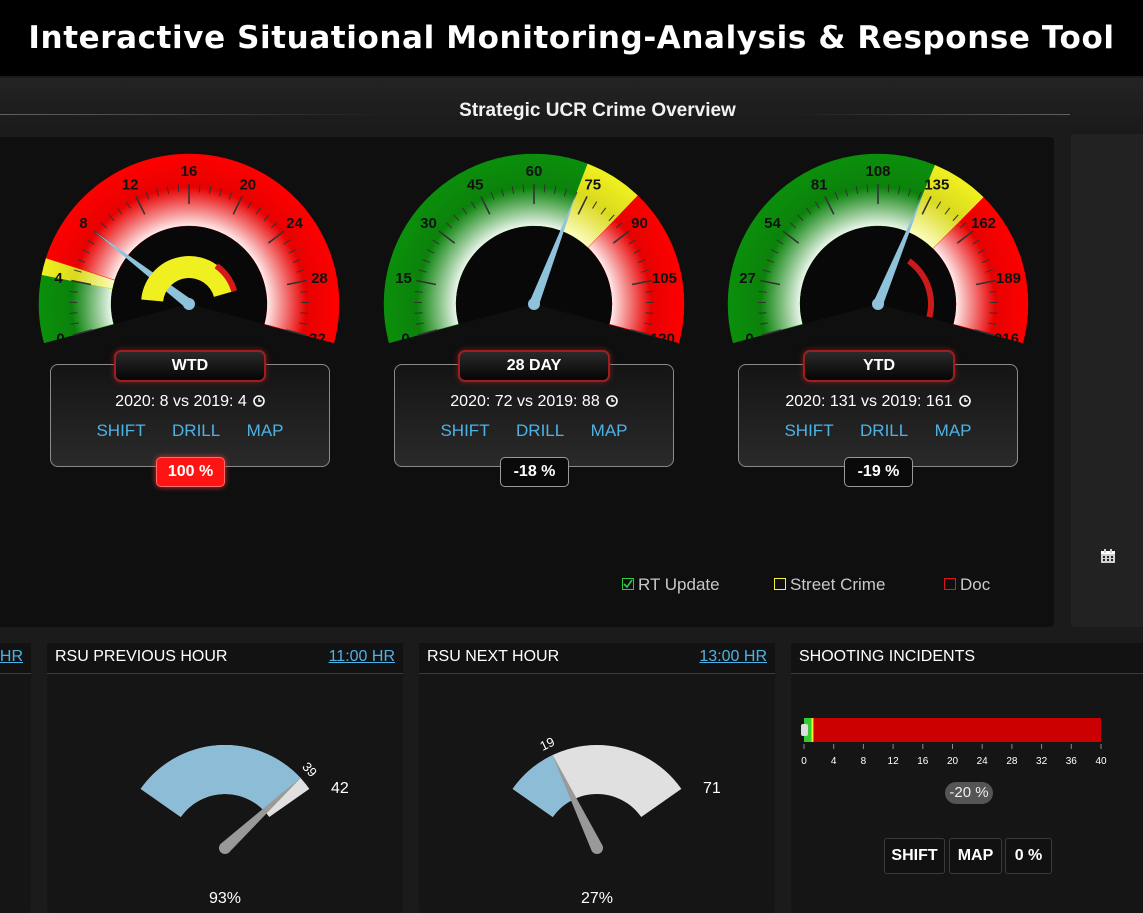 The width and height of the screenshot is (1143, 913). I want to click on shift-button: SHIFT, so click(914, 856).